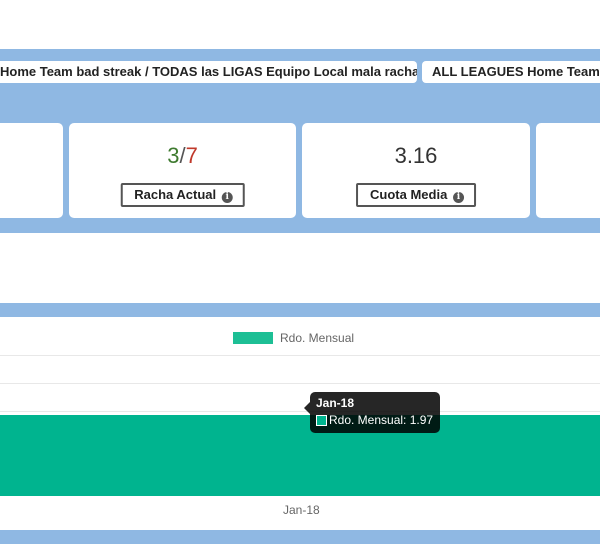 The width and height of the screenshot is (600, 544). I want to click on tab-all-leagues-home-team: ALL LEAGUES Home Team, so click(511, 72).